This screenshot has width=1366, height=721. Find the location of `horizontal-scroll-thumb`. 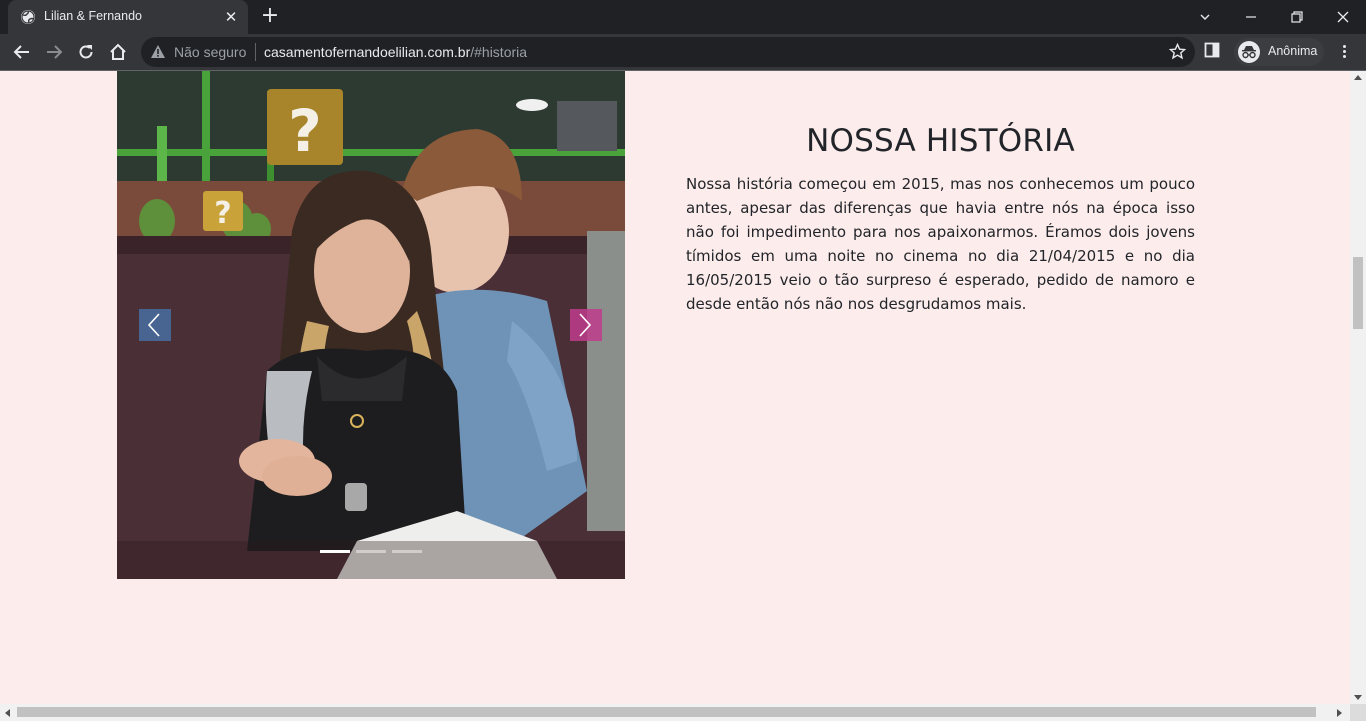

horizontal-scroll-thumb is located at coordinates (666, 712).